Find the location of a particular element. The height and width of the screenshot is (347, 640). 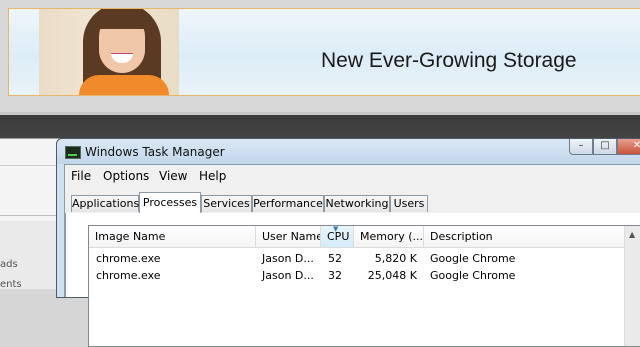

scroll-up-icon: ▲ is located at coordinates (632, 234).